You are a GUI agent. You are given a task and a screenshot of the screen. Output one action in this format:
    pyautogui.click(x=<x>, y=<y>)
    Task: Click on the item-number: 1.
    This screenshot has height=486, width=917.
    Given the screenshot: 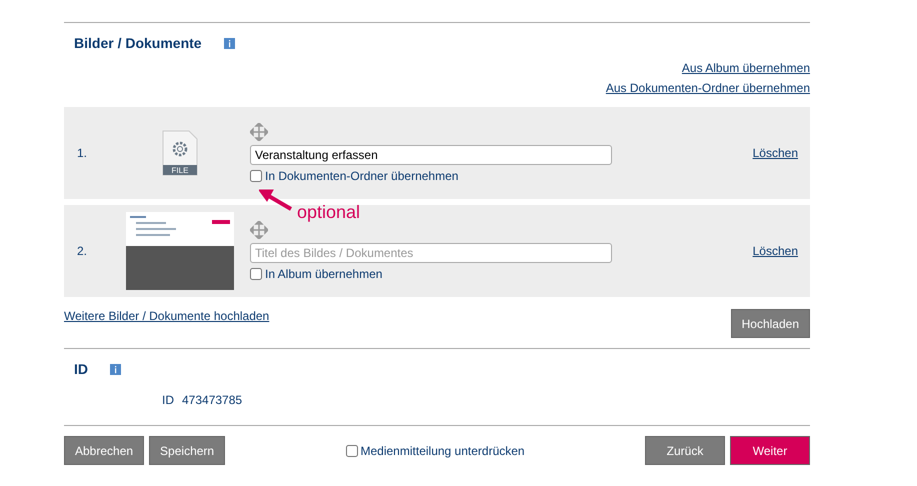 What is the action you would take?
    pyautogui.click(x=82, y=153)
    